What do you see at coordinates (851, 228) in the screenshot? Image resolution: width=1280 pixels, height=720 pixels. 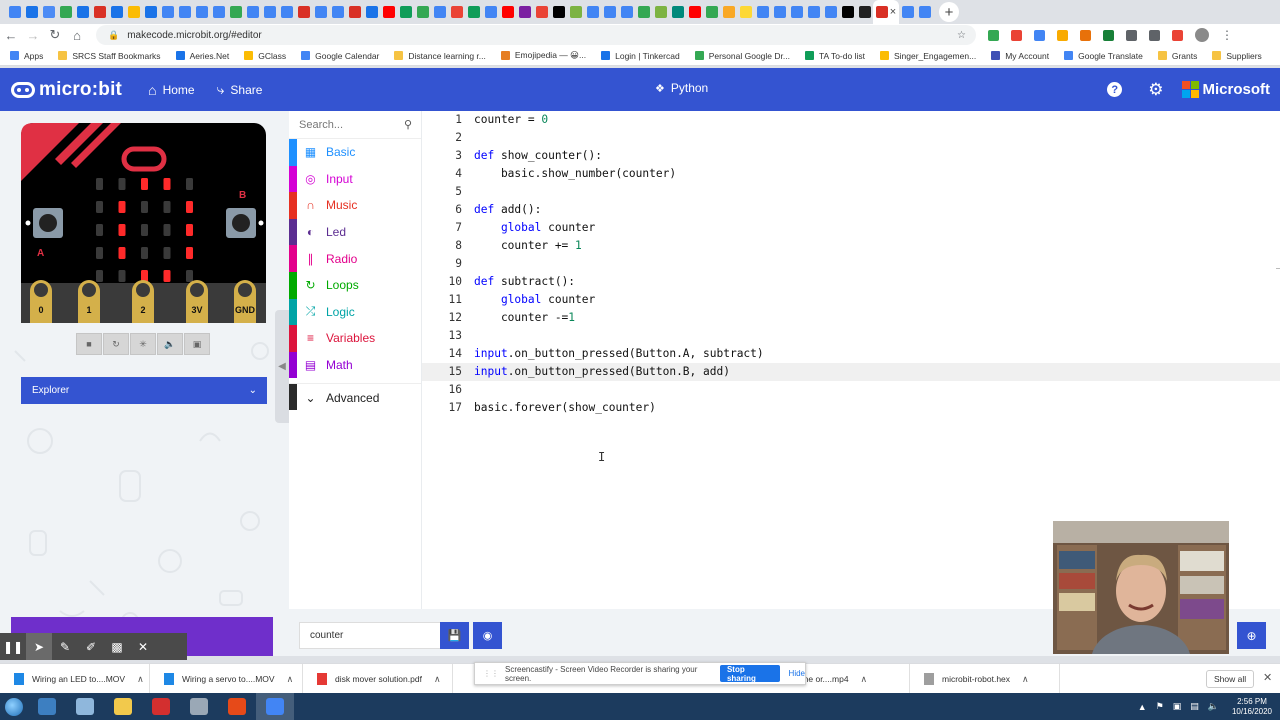 I see `code-line: 7 global counter` at bounding box center [851, 228].